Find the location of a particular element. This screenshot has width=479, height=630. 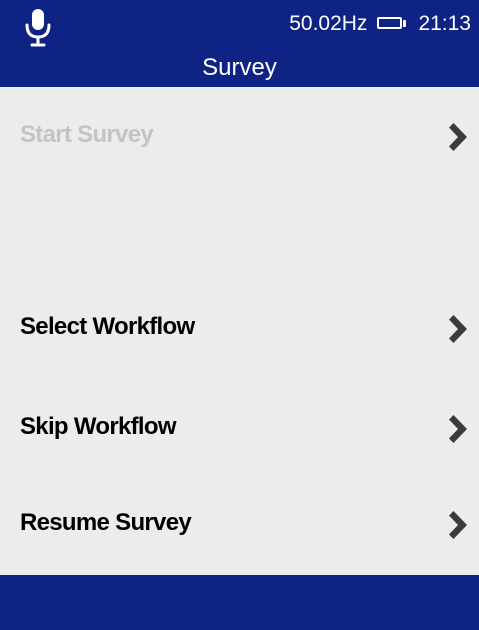

frequency-readout: 50.02Hz is located at coordinates (328, 23).